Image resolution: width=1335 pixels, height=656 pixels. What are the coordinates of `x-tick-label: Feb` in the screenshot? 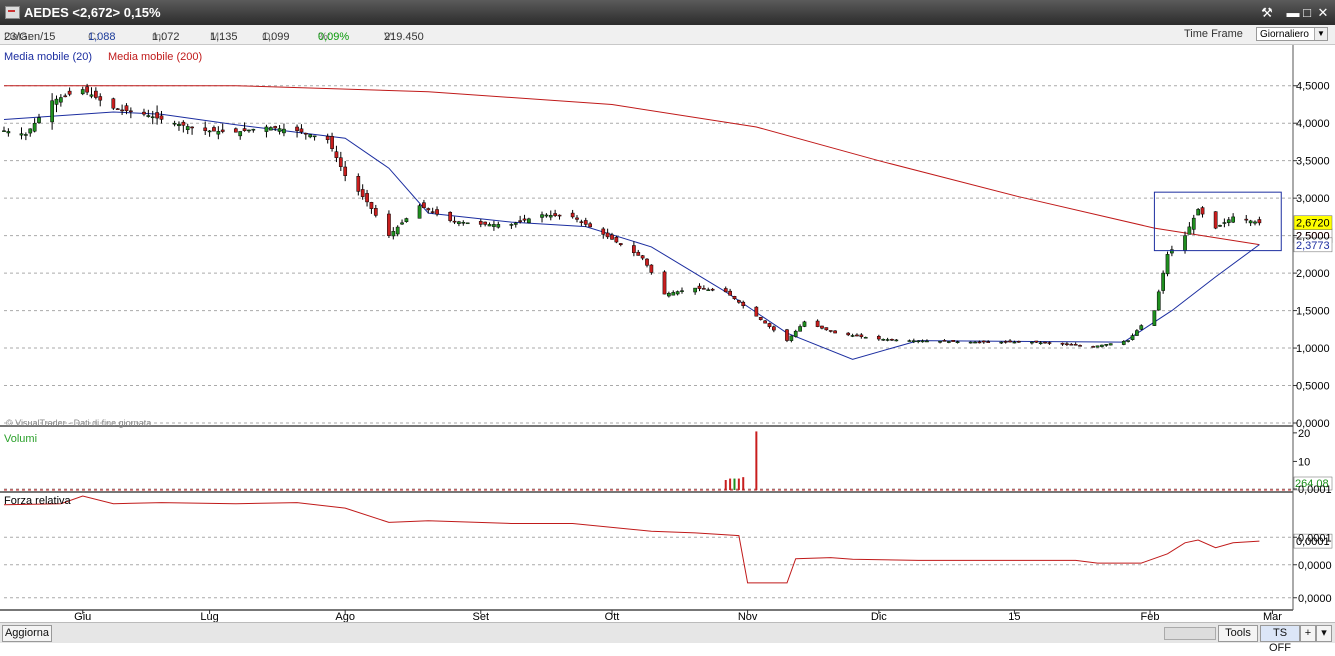 It's located at (1150, 616).